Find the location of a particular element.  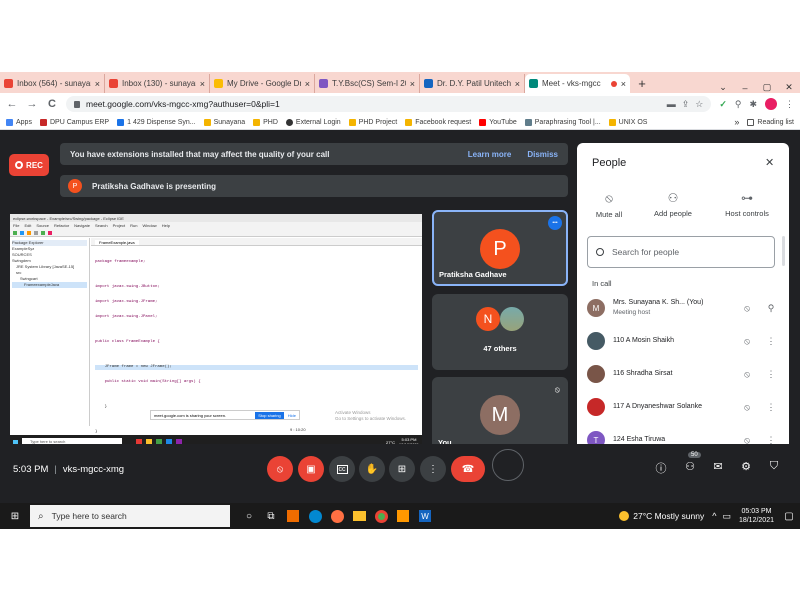

more-options-icon: ••• is located at coordinates (555, 223).